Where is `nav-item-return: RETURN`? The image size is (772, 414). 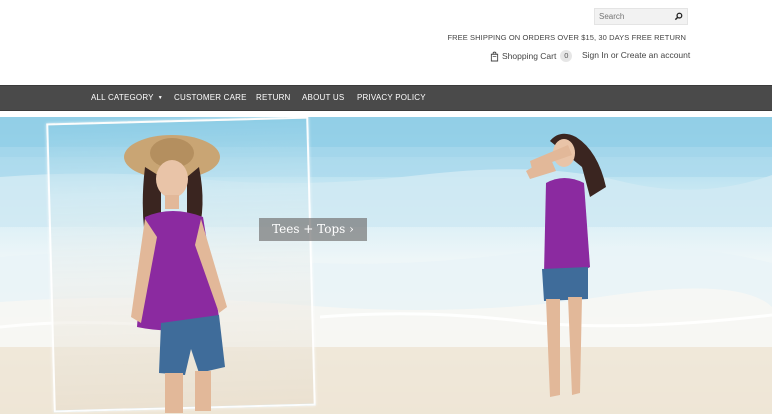 nav-item-return: RETURN is located at coordinates (273, 98).